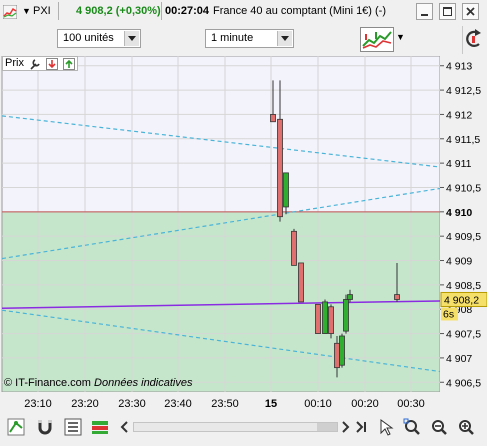  Describe the element at coordinates (463, 140) in the screenshot. I see `y-tick-label: 4 911,5` at that location.